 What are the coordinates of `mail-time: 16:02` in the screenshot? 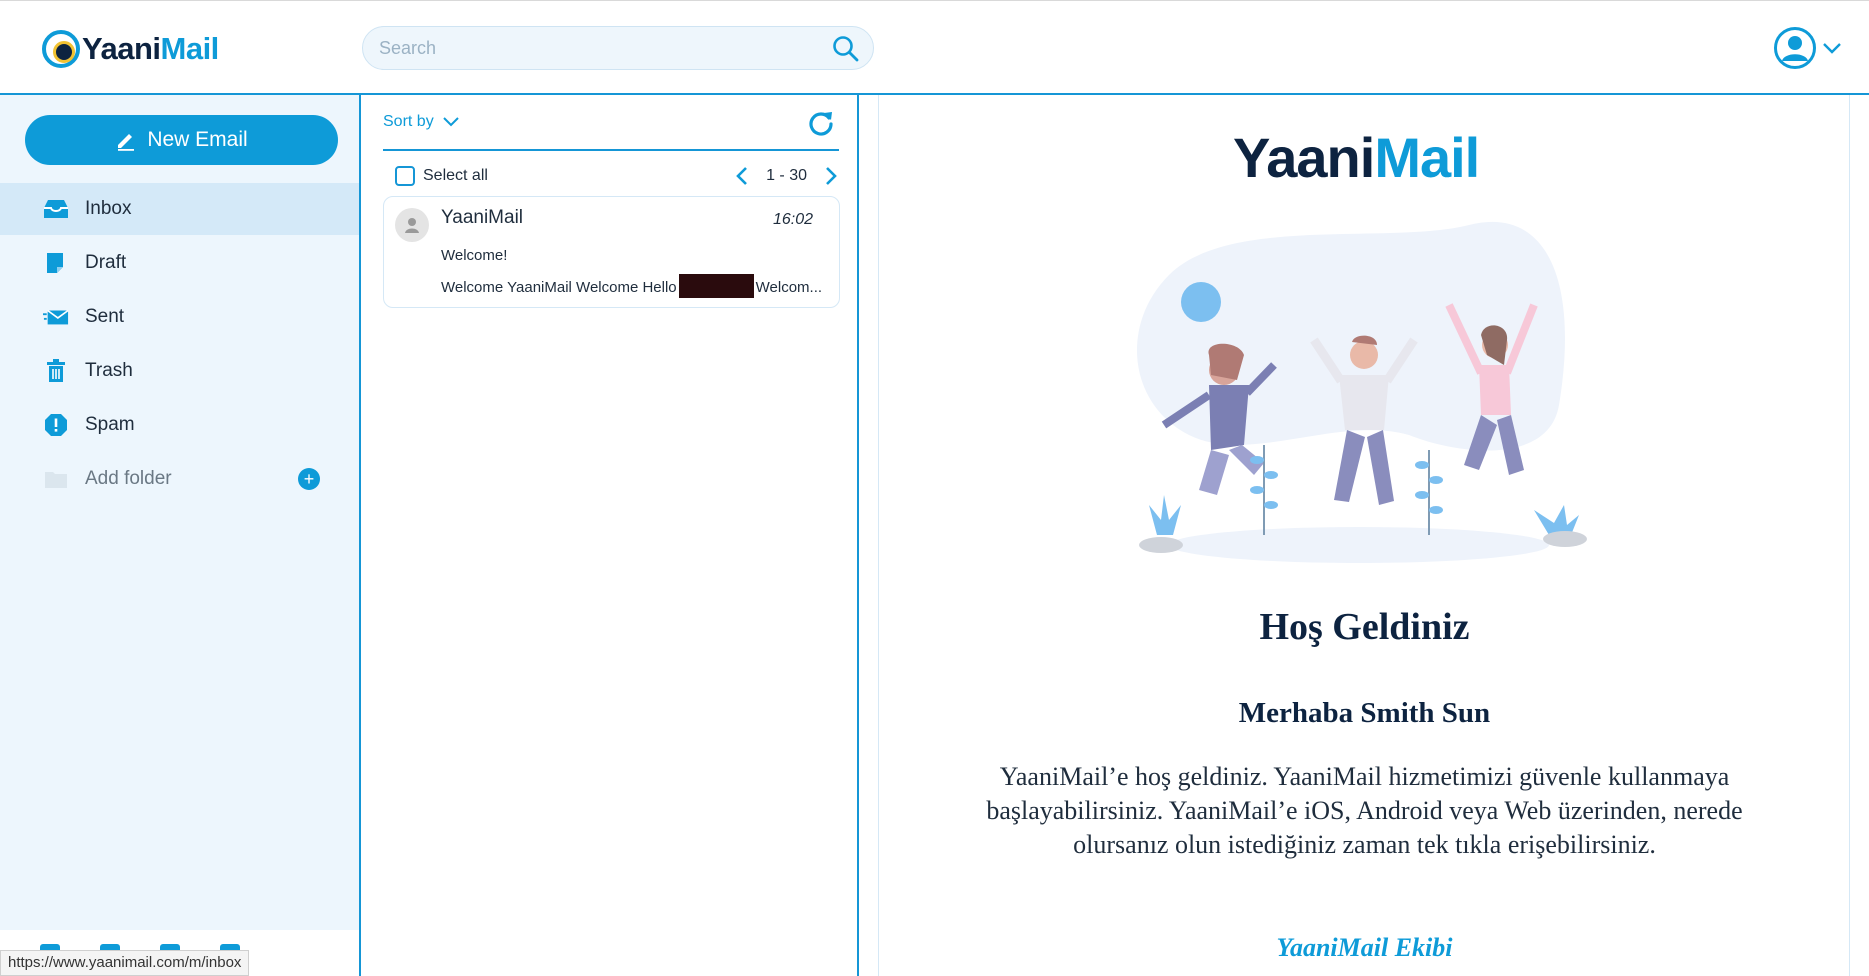 It's located at (792, 219).